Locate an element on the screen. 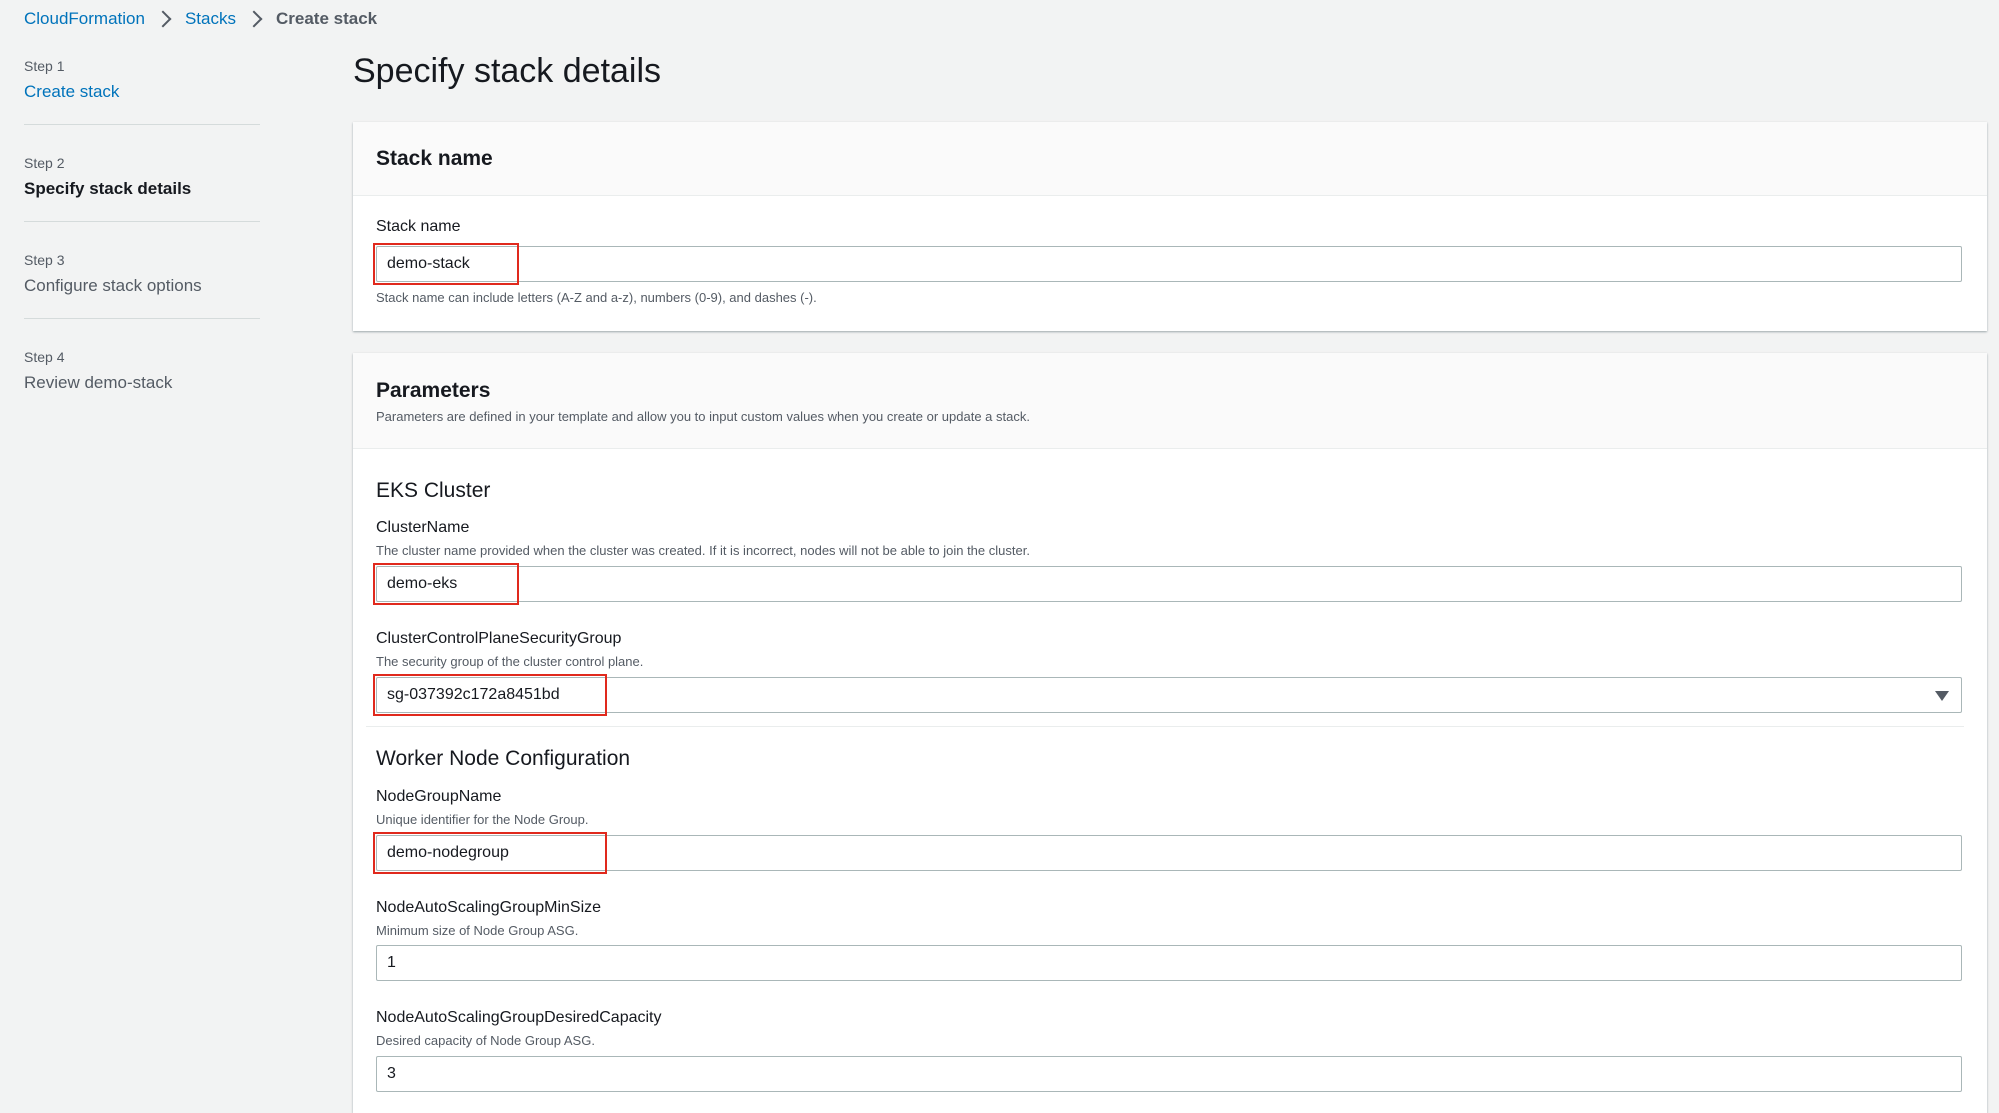  cluster-name-value: demo-eks is located at coordinates (422, 583).